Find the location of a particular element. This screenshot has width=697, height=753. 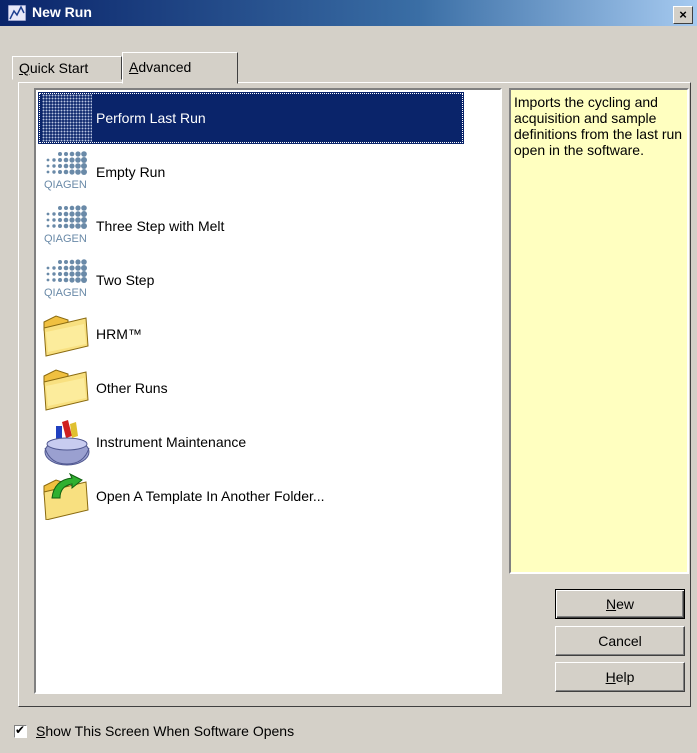

close-icon: × is located at coordinates (683, 14).